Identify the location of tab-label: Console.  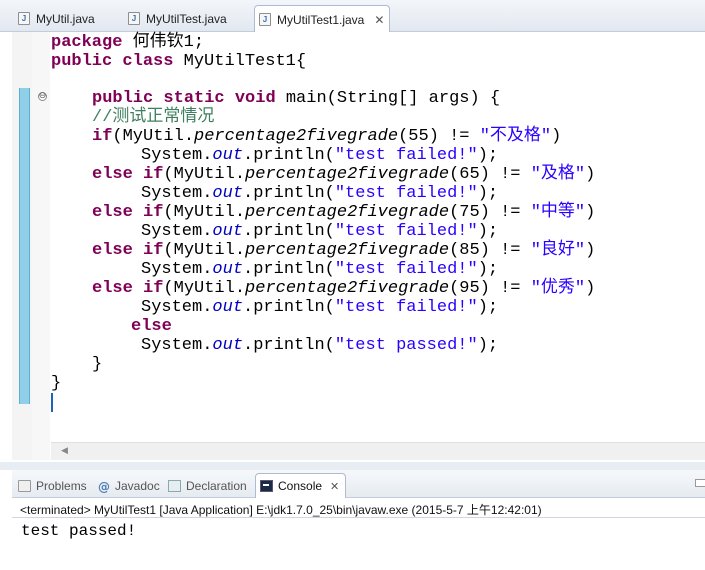
(300, 486).